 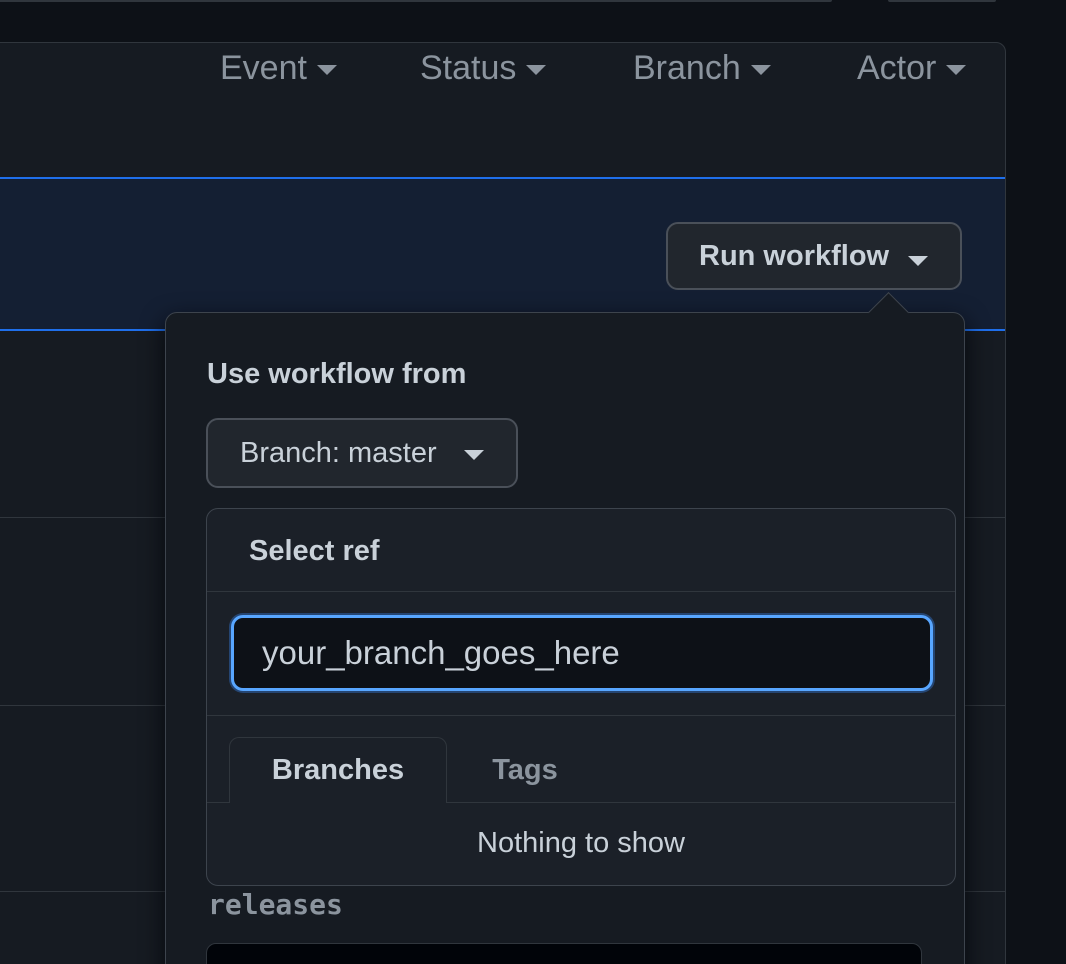 What do you see at coordinates (794, 255) in the screenshot?
I see `run-workflow-label: Run workflow` at bounding box center [794, 255].